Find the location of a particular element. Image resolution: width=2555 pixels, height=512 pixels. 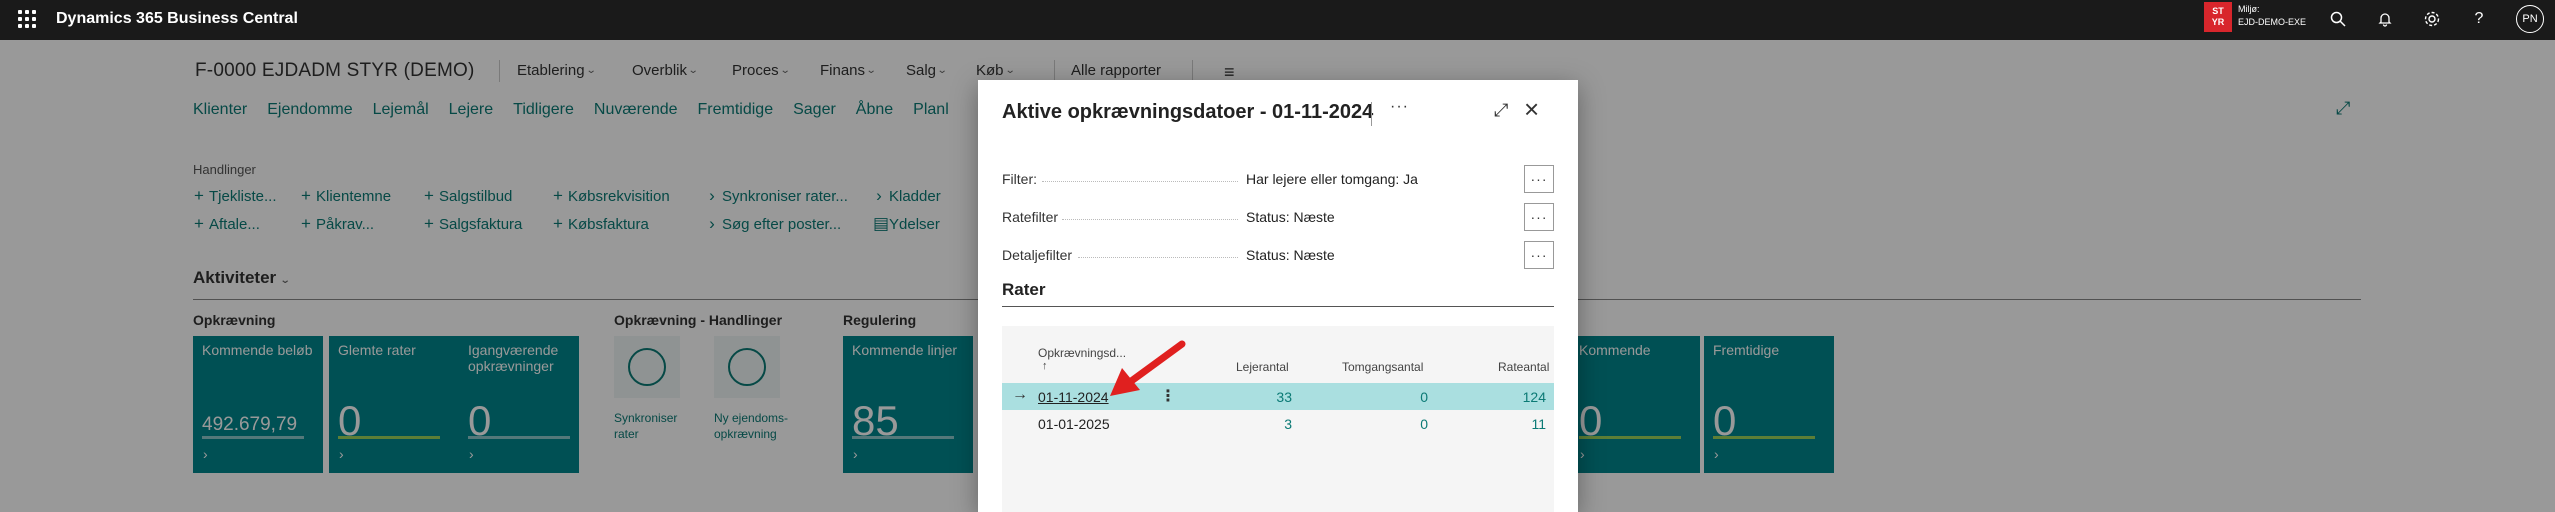

filter-value: Har lejere eller tomgang: Ja is located at coordinates (1332, 179).